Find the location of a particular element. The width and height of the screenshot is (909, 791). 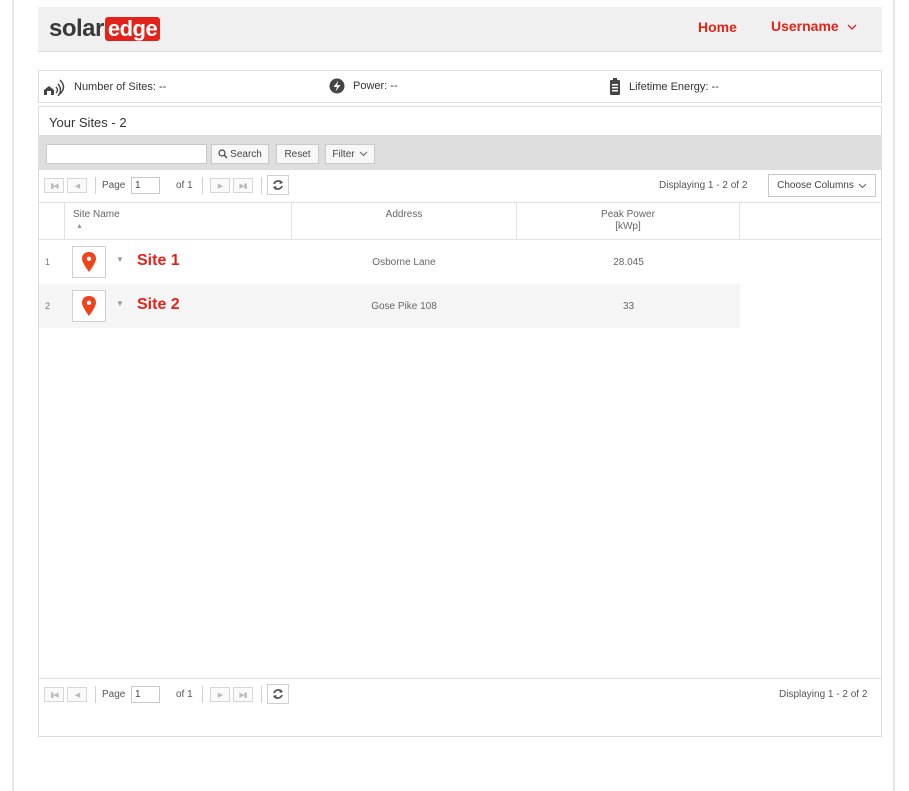

site-address: Osborne Lane is located at coordinates (404, 262).